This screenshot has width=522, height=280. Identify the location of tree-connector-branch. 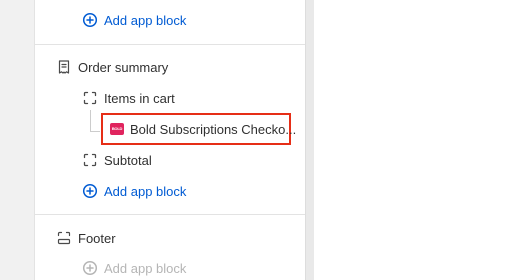
(95, 131).